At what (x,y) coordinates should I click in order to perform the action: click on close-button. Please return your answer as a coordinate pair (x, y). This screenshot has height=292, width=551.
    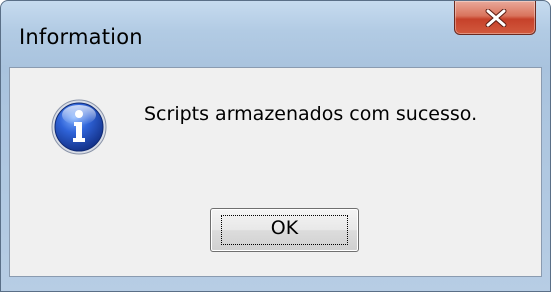
    Looking at the image, I should click on (495, 18).